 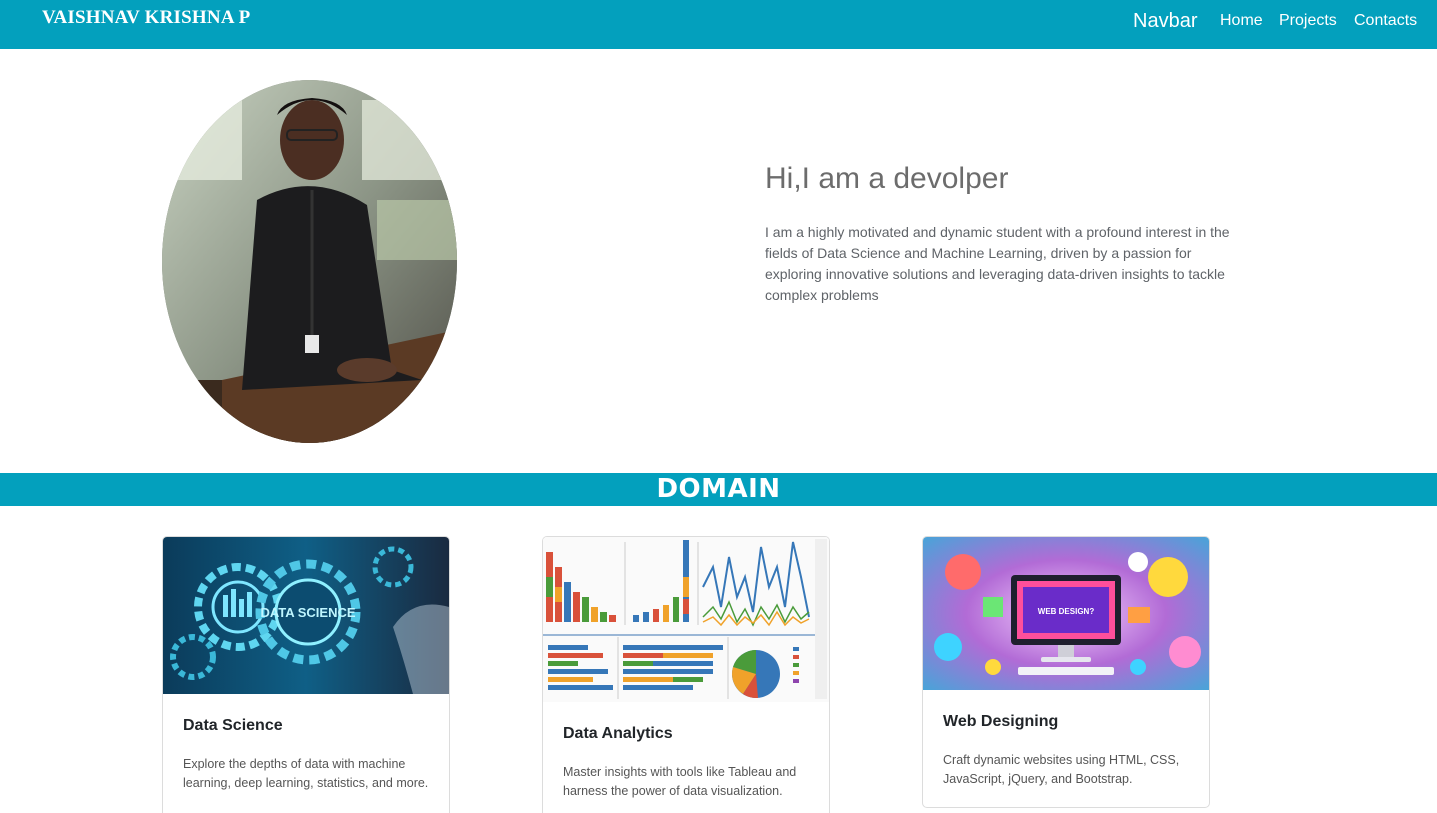 I want to click on card-title: Data Analytics, so click(x=618, y=733).